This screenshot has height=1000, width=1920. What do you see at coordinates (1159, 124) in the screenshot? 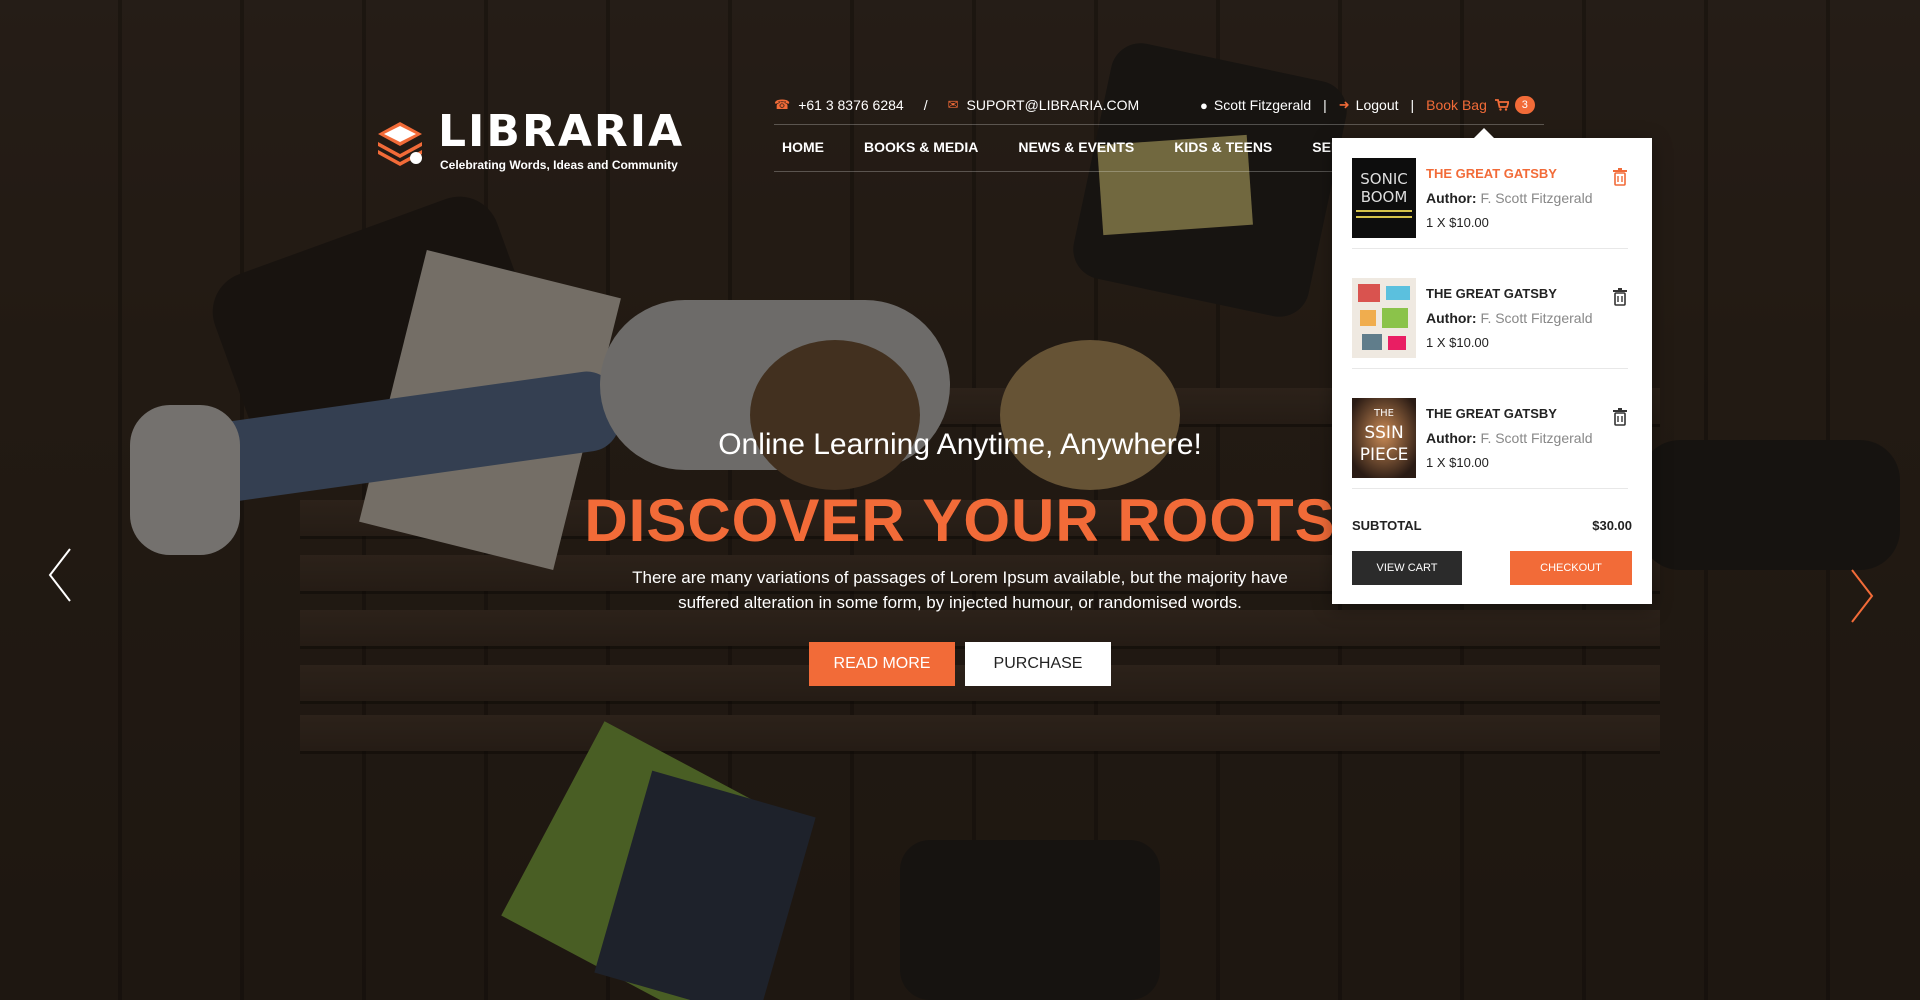
I see `header-divider` at bounding box center [1159, 124].